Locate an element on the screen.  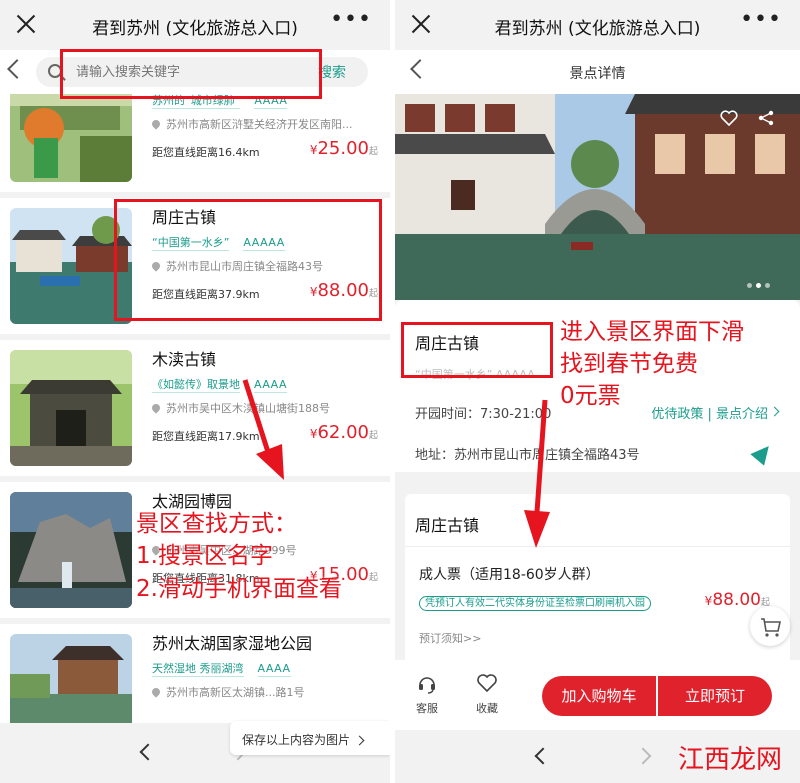
spot-price: ¥62.00起 is located at coordinates (343, 432).